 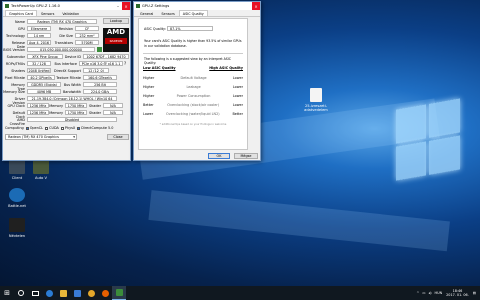 What do you see at coordinates (7, 6) in the screenshot?
I see `gpuz-app-icon` at bounding box center [7, 6].